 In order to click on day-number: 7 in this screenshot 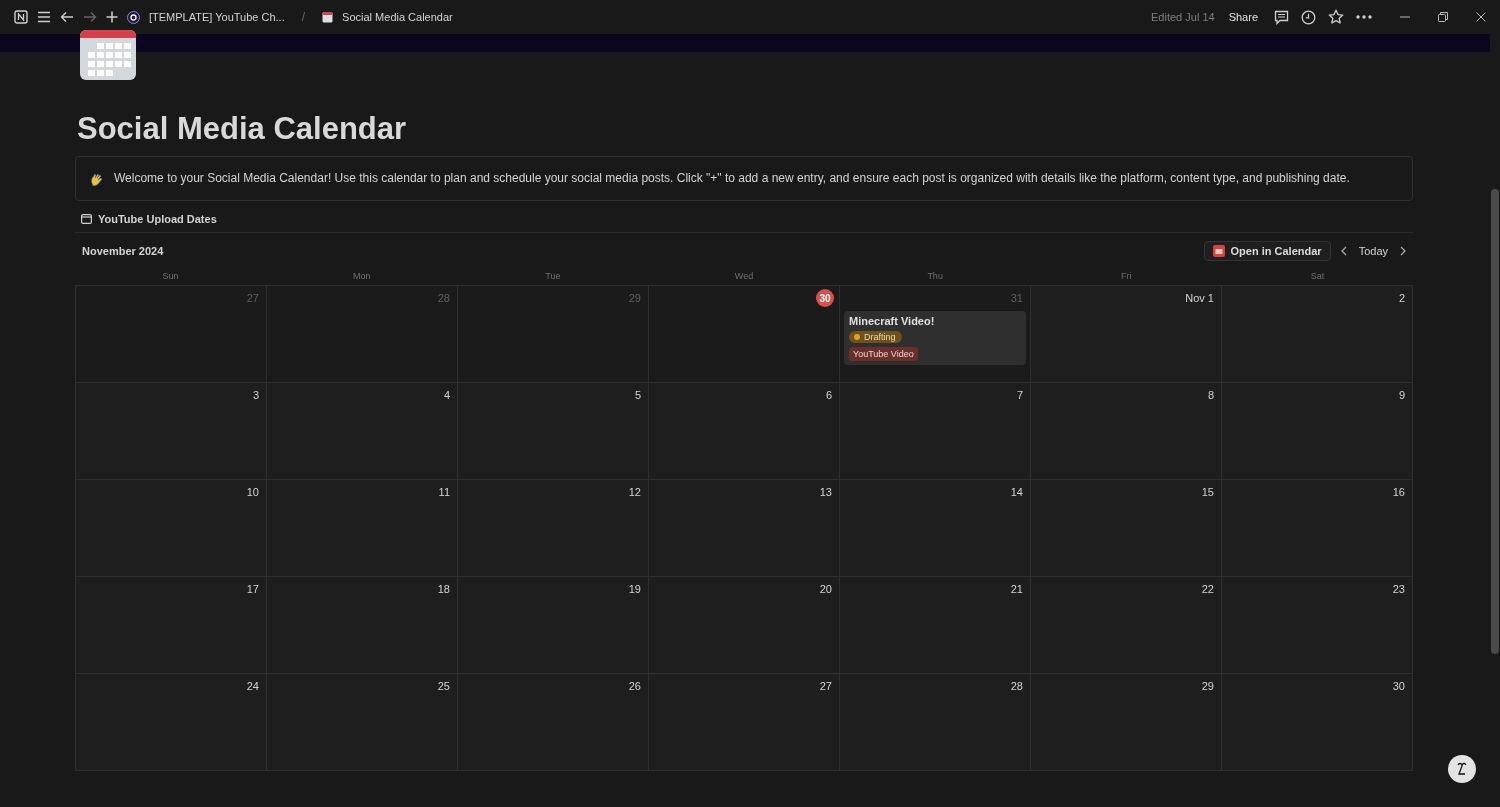, I will do `click(1019, 395)`.